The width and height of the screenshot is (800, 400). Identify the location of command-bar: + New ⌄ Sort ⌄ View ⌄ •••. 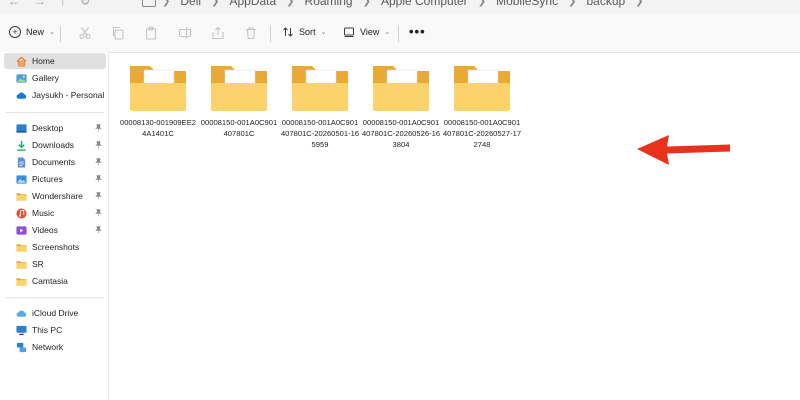
(400, 33).